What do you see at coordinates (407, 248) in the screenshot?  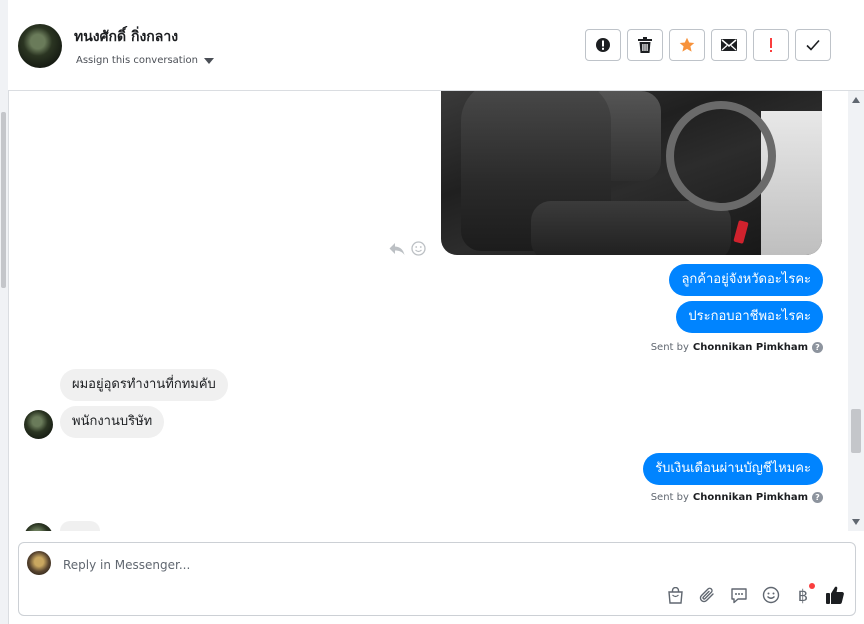 I see `message-reactions` at bounding box center [407, 248].